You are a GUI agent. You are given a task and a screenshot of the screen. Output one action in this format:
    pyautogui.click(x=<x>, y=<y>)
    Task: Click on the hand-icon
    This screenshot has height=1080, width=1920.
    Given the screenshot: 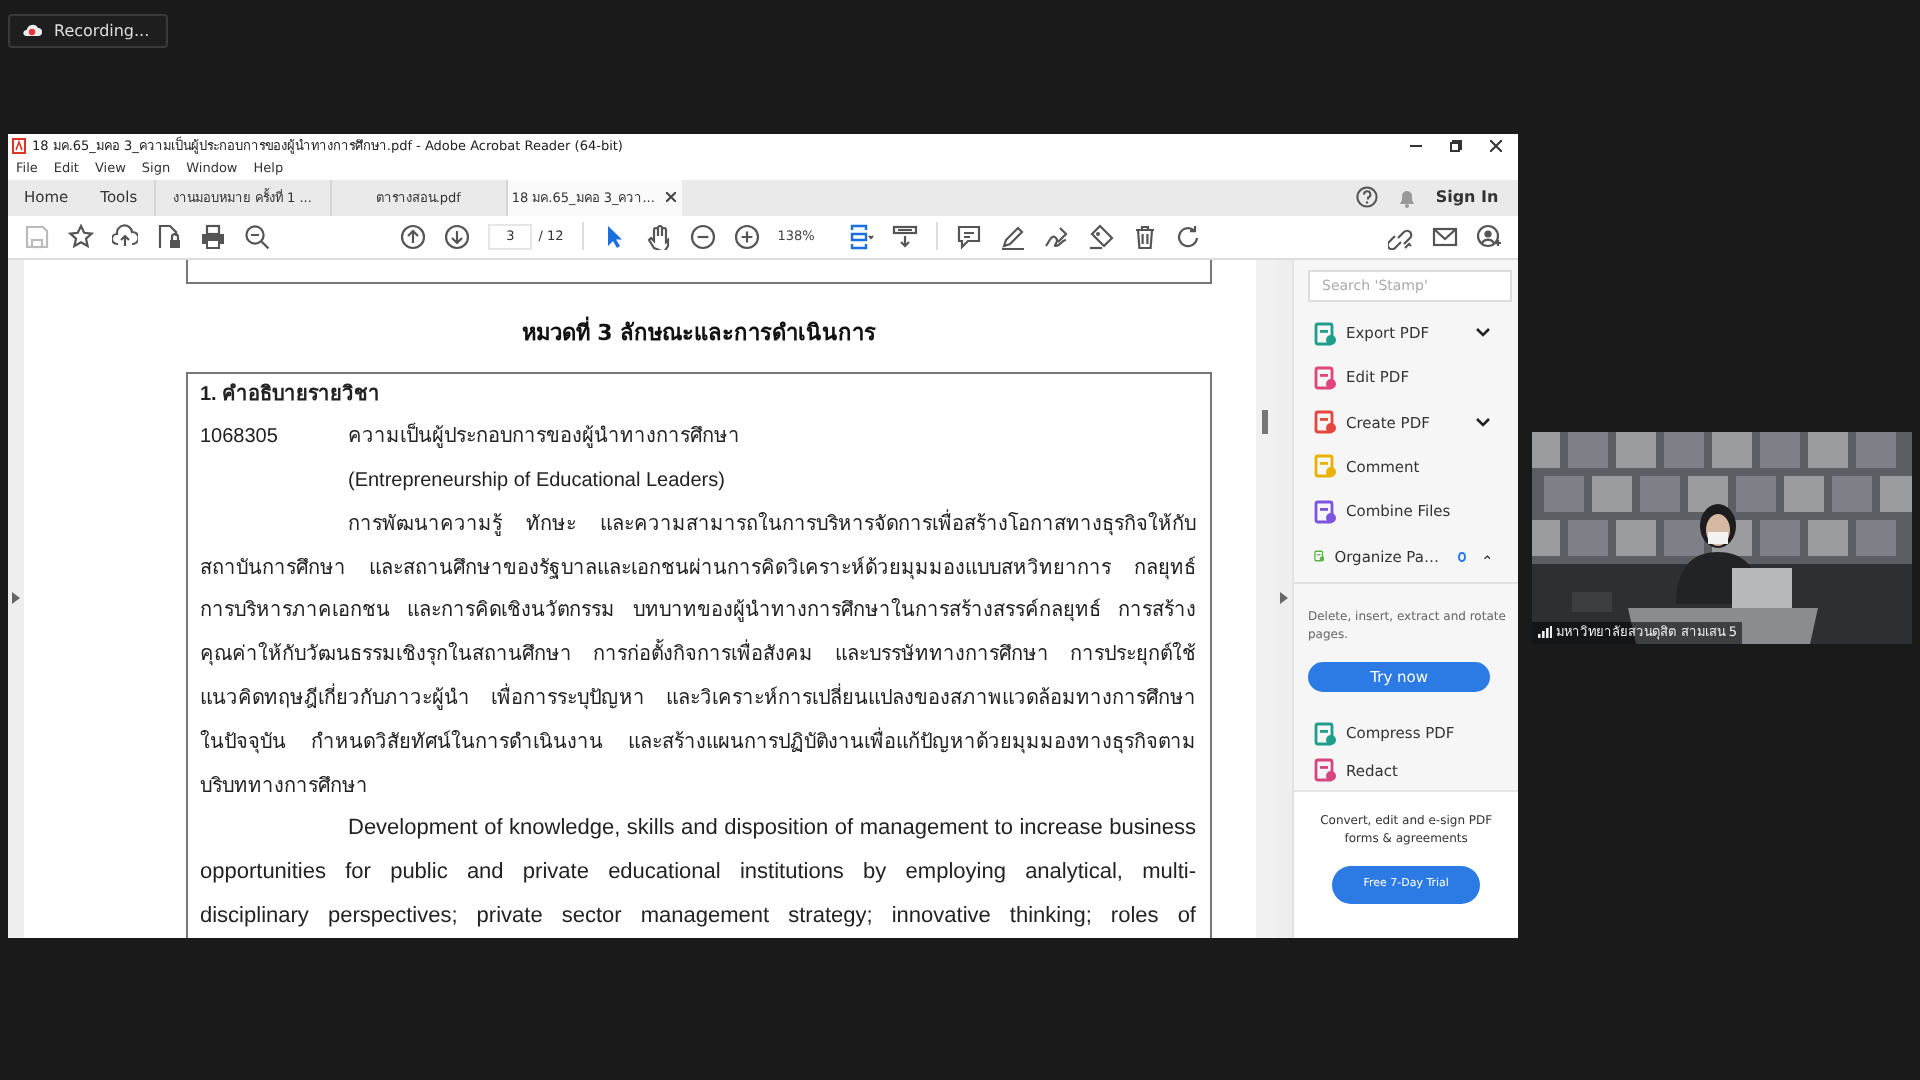 What is the action you would take?
    pyautogui.click(x=658, y=236)
    